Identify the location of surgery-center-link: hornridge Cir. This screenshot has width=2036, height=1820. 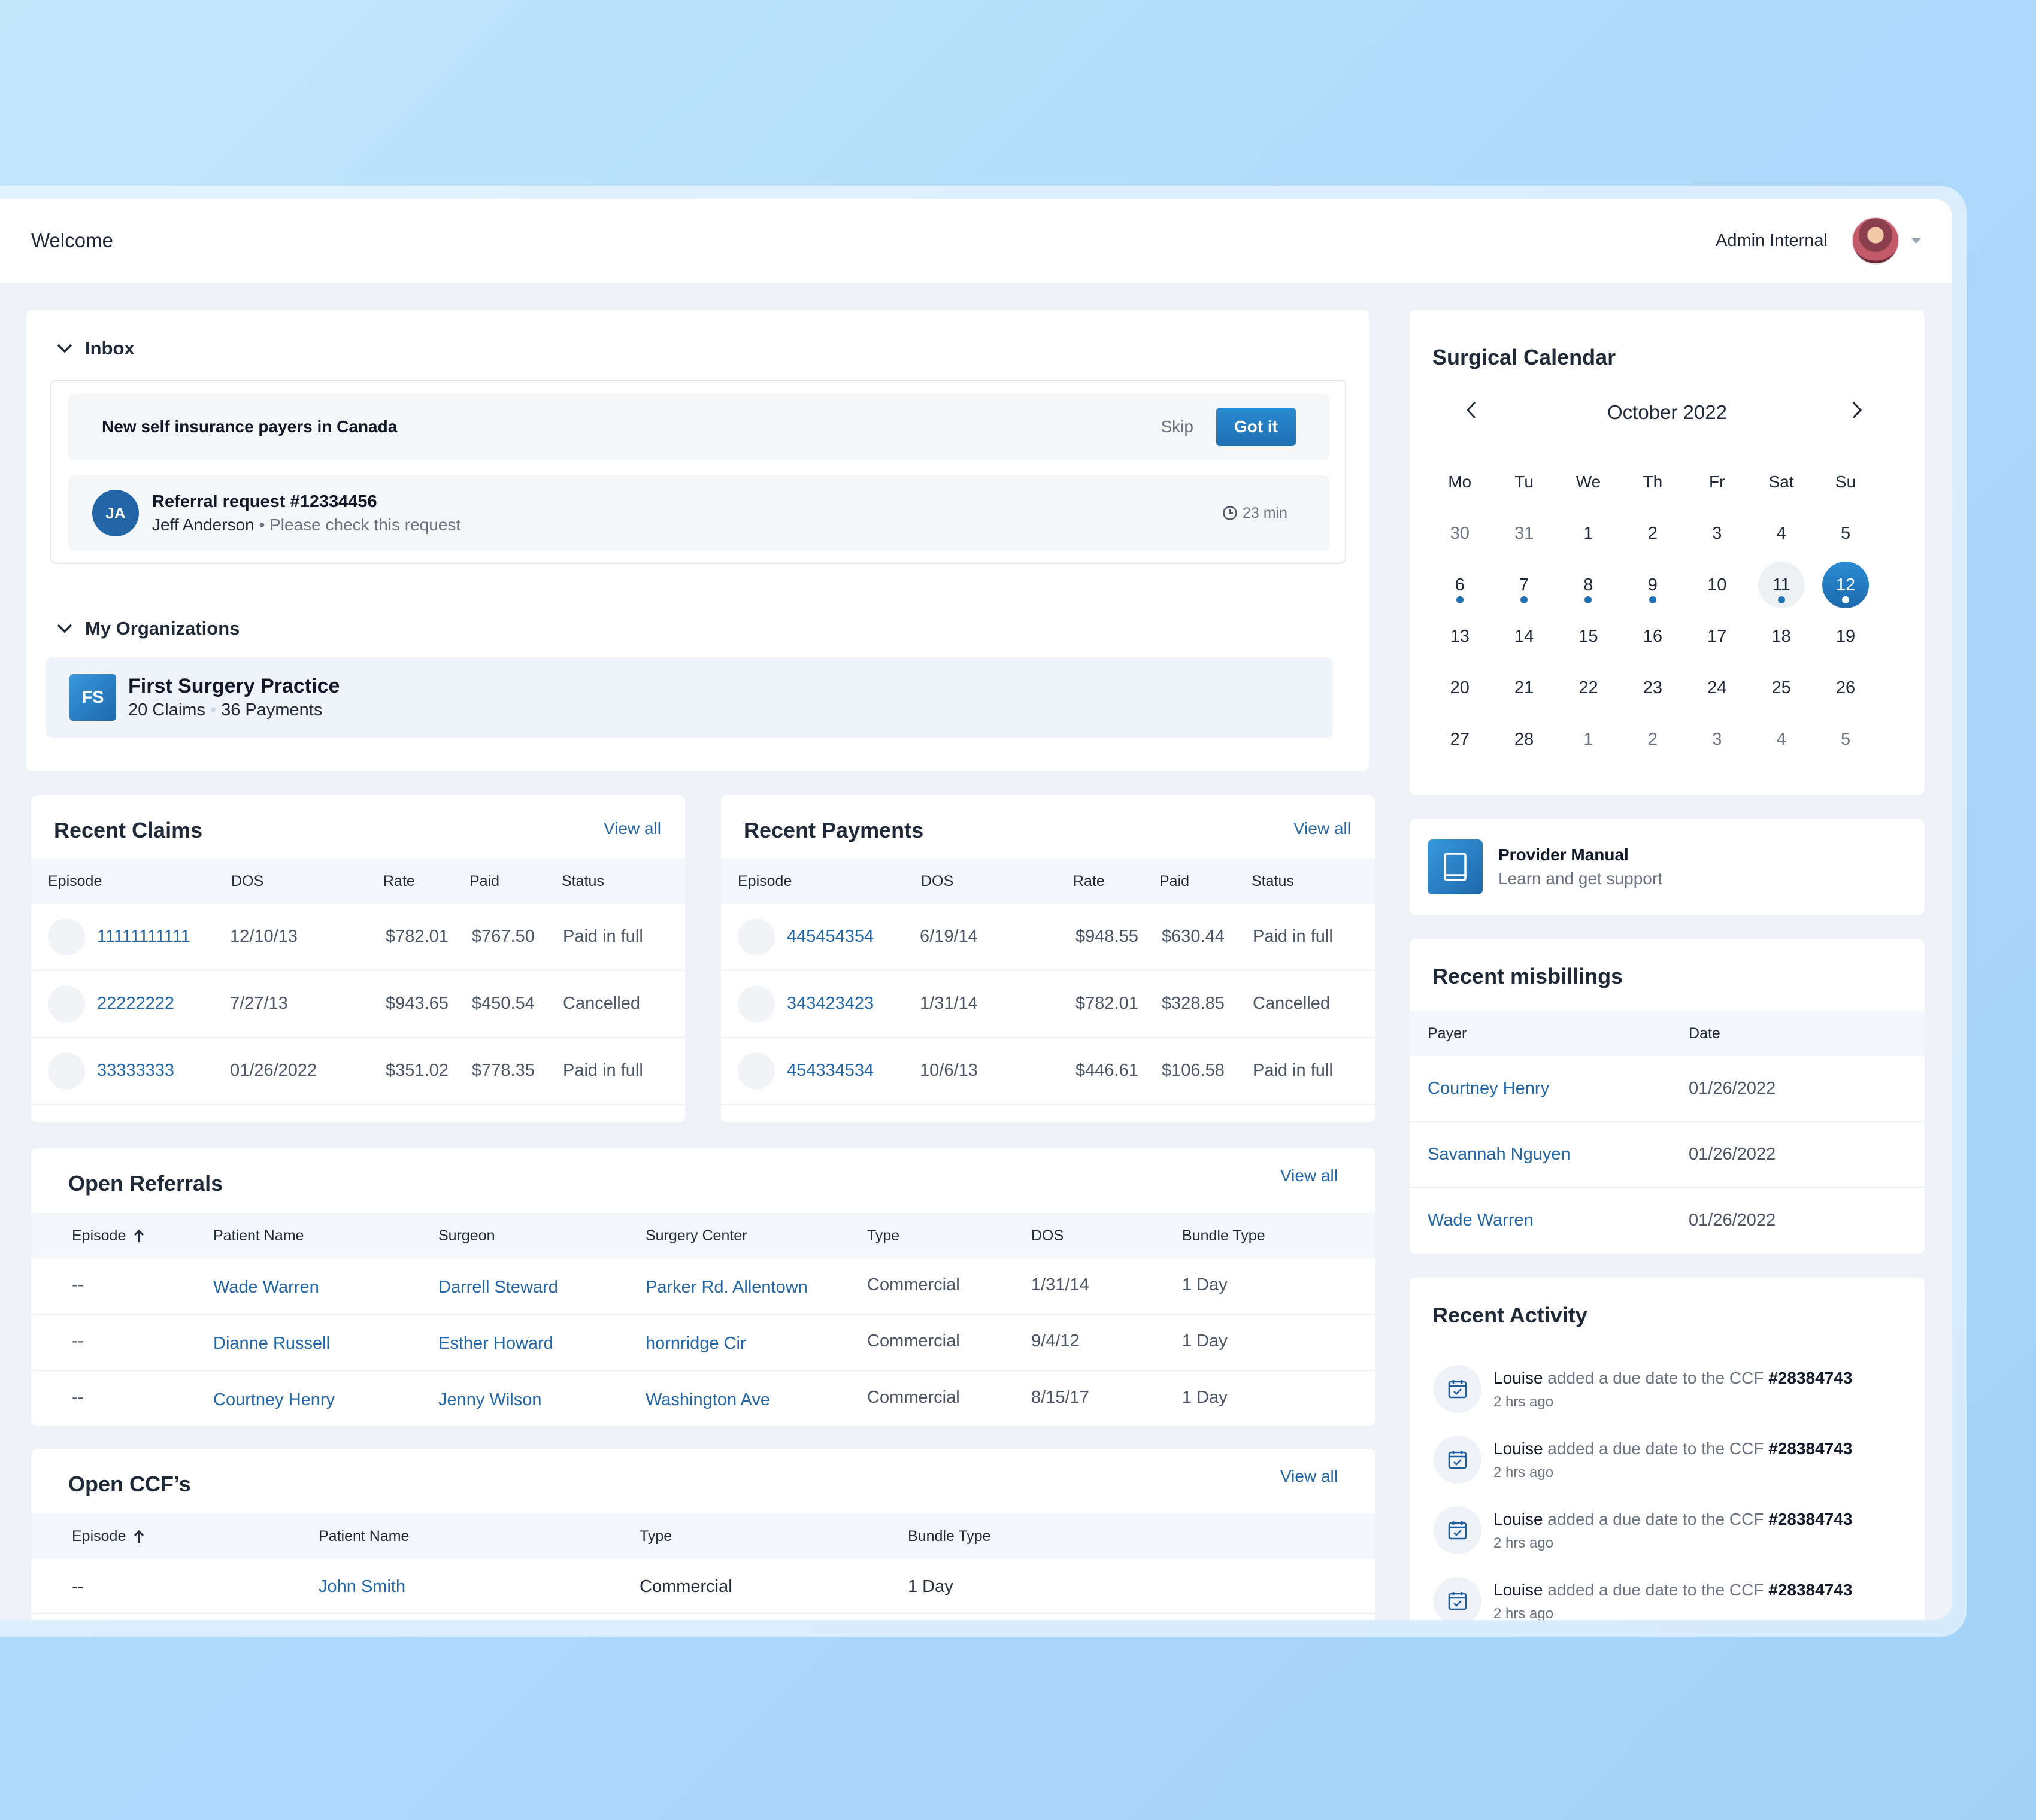
(696, 1344).